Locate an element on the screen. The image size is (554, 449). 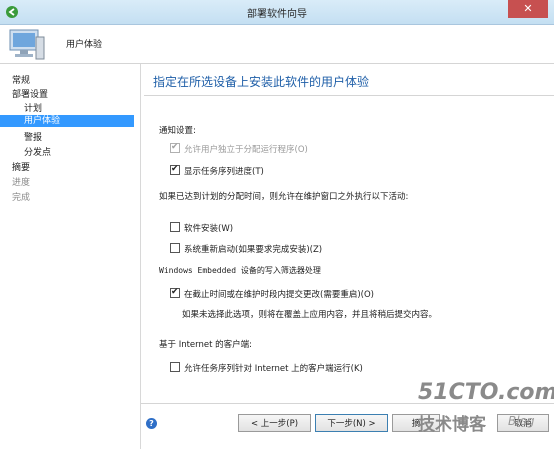
header-page-name: 用户体验 is located at coordinates (84, 45).